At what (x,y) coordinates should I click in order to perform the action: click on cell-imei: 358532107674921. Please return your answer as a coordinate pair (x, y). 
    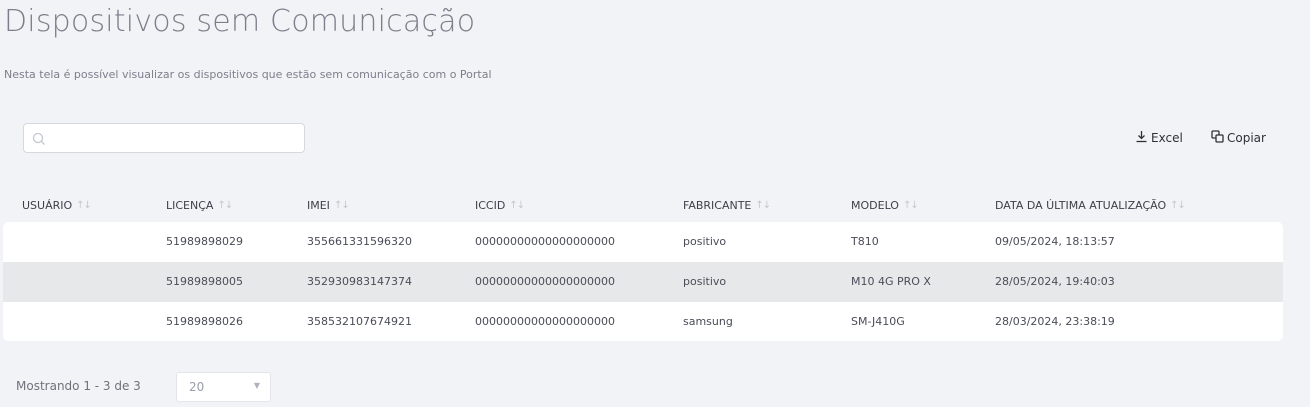
    Looking at the image, I should click on (359, 321).